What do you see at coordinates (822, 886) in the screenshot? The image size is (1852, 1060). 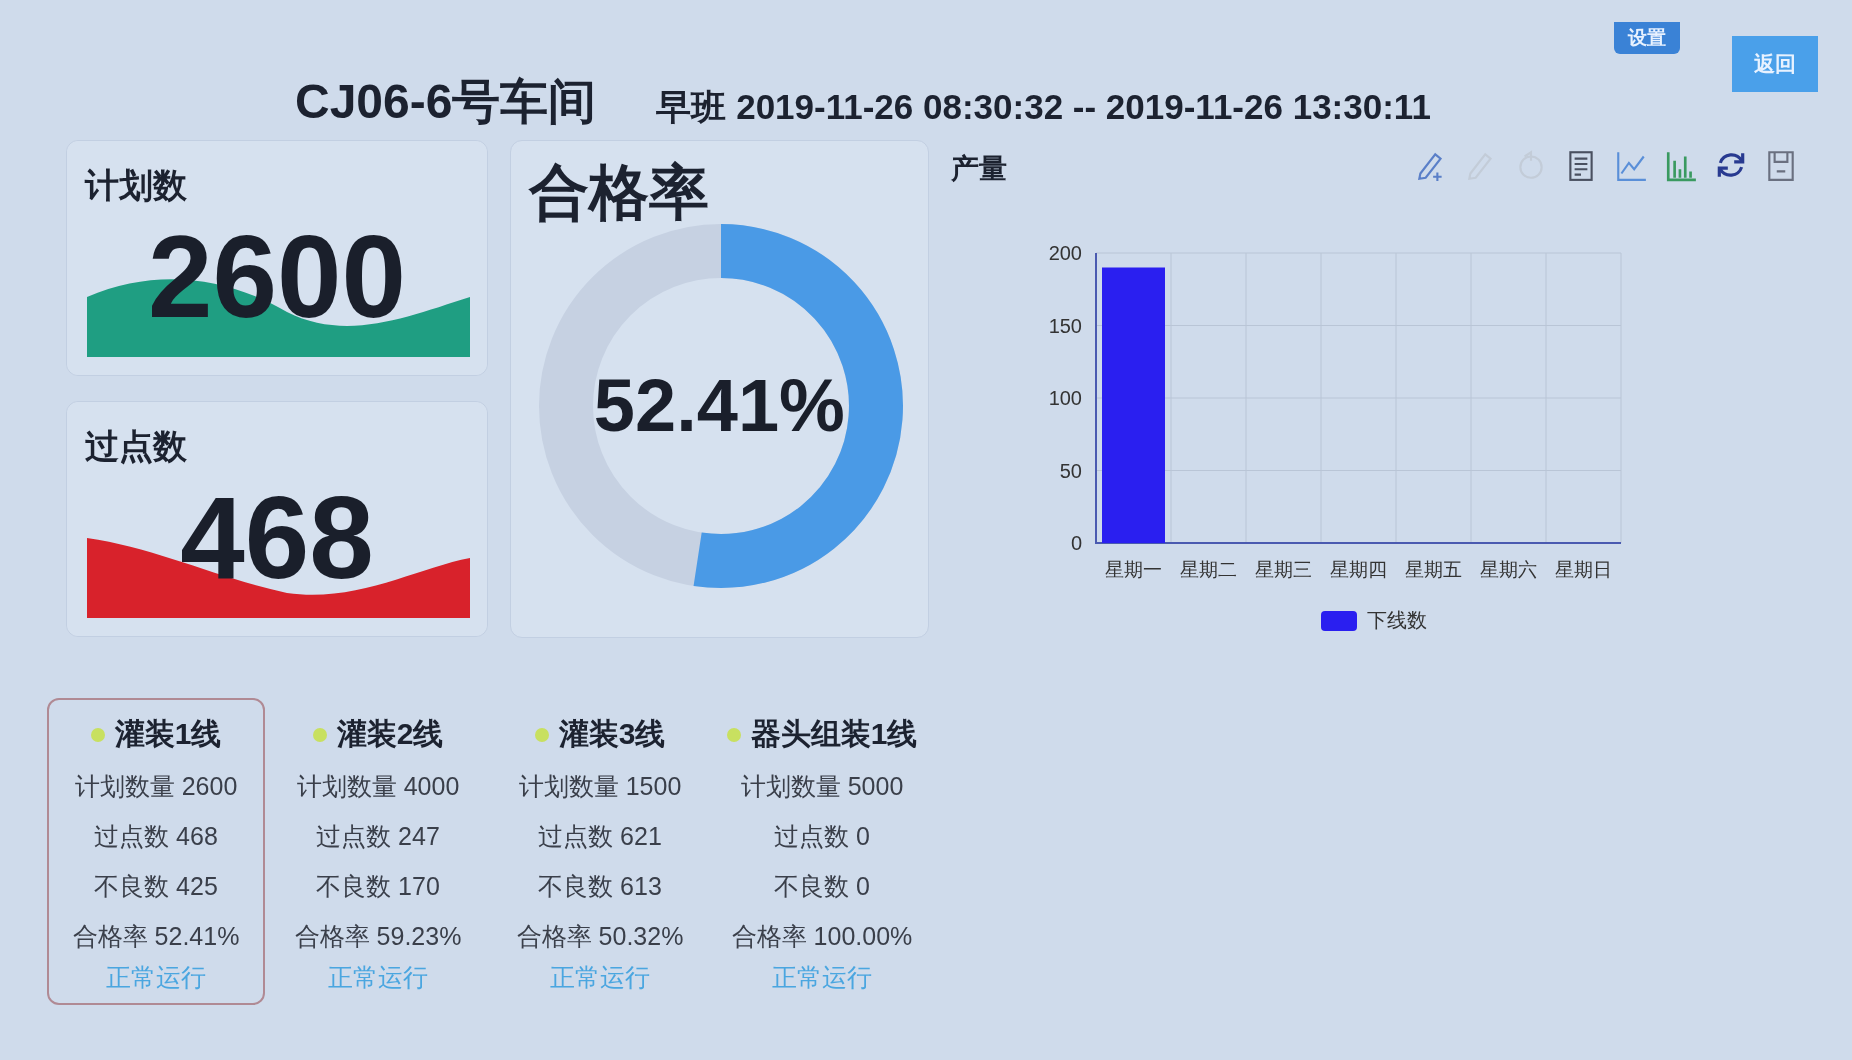 I see `line-stat: 不良数 0` at bounding box center [822, 886].